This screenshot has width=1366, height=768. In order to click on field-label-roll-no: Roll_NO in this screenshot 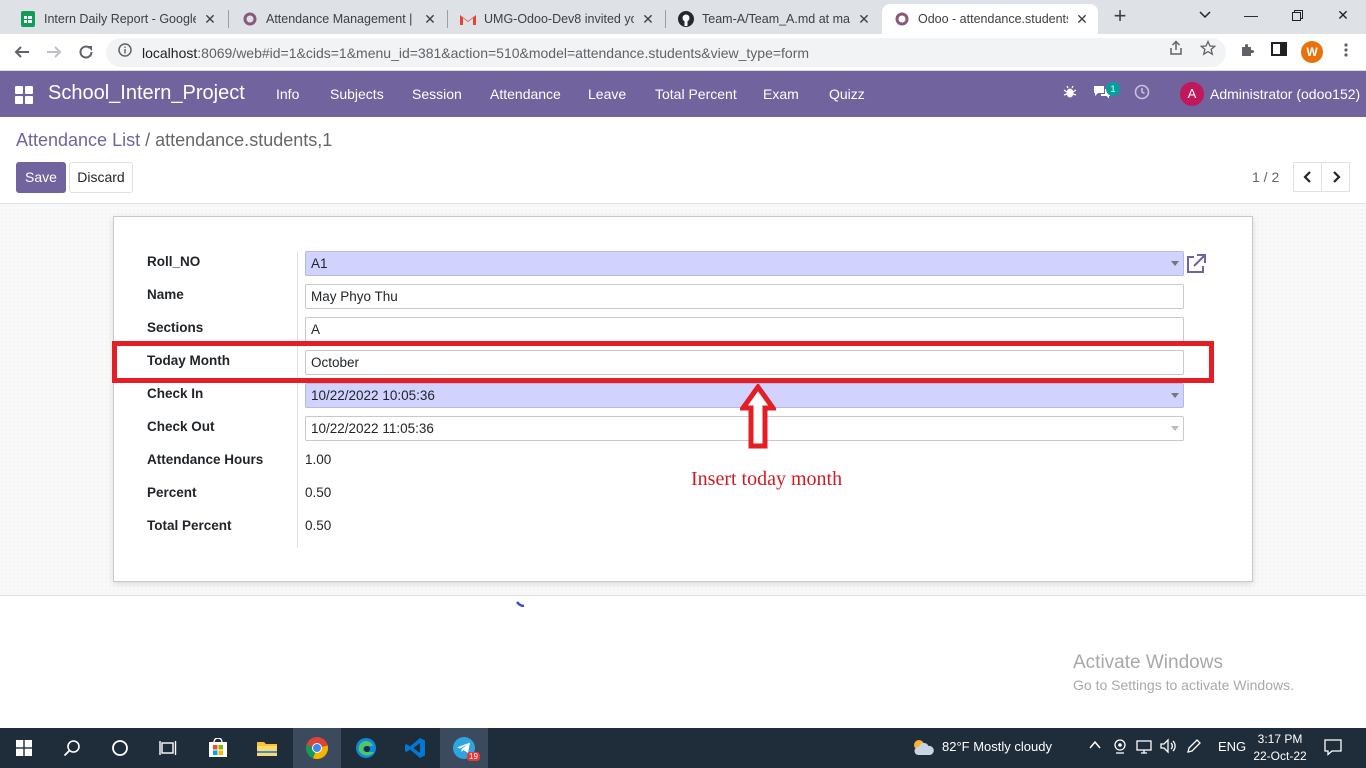, I will do `click(174, 261)`.